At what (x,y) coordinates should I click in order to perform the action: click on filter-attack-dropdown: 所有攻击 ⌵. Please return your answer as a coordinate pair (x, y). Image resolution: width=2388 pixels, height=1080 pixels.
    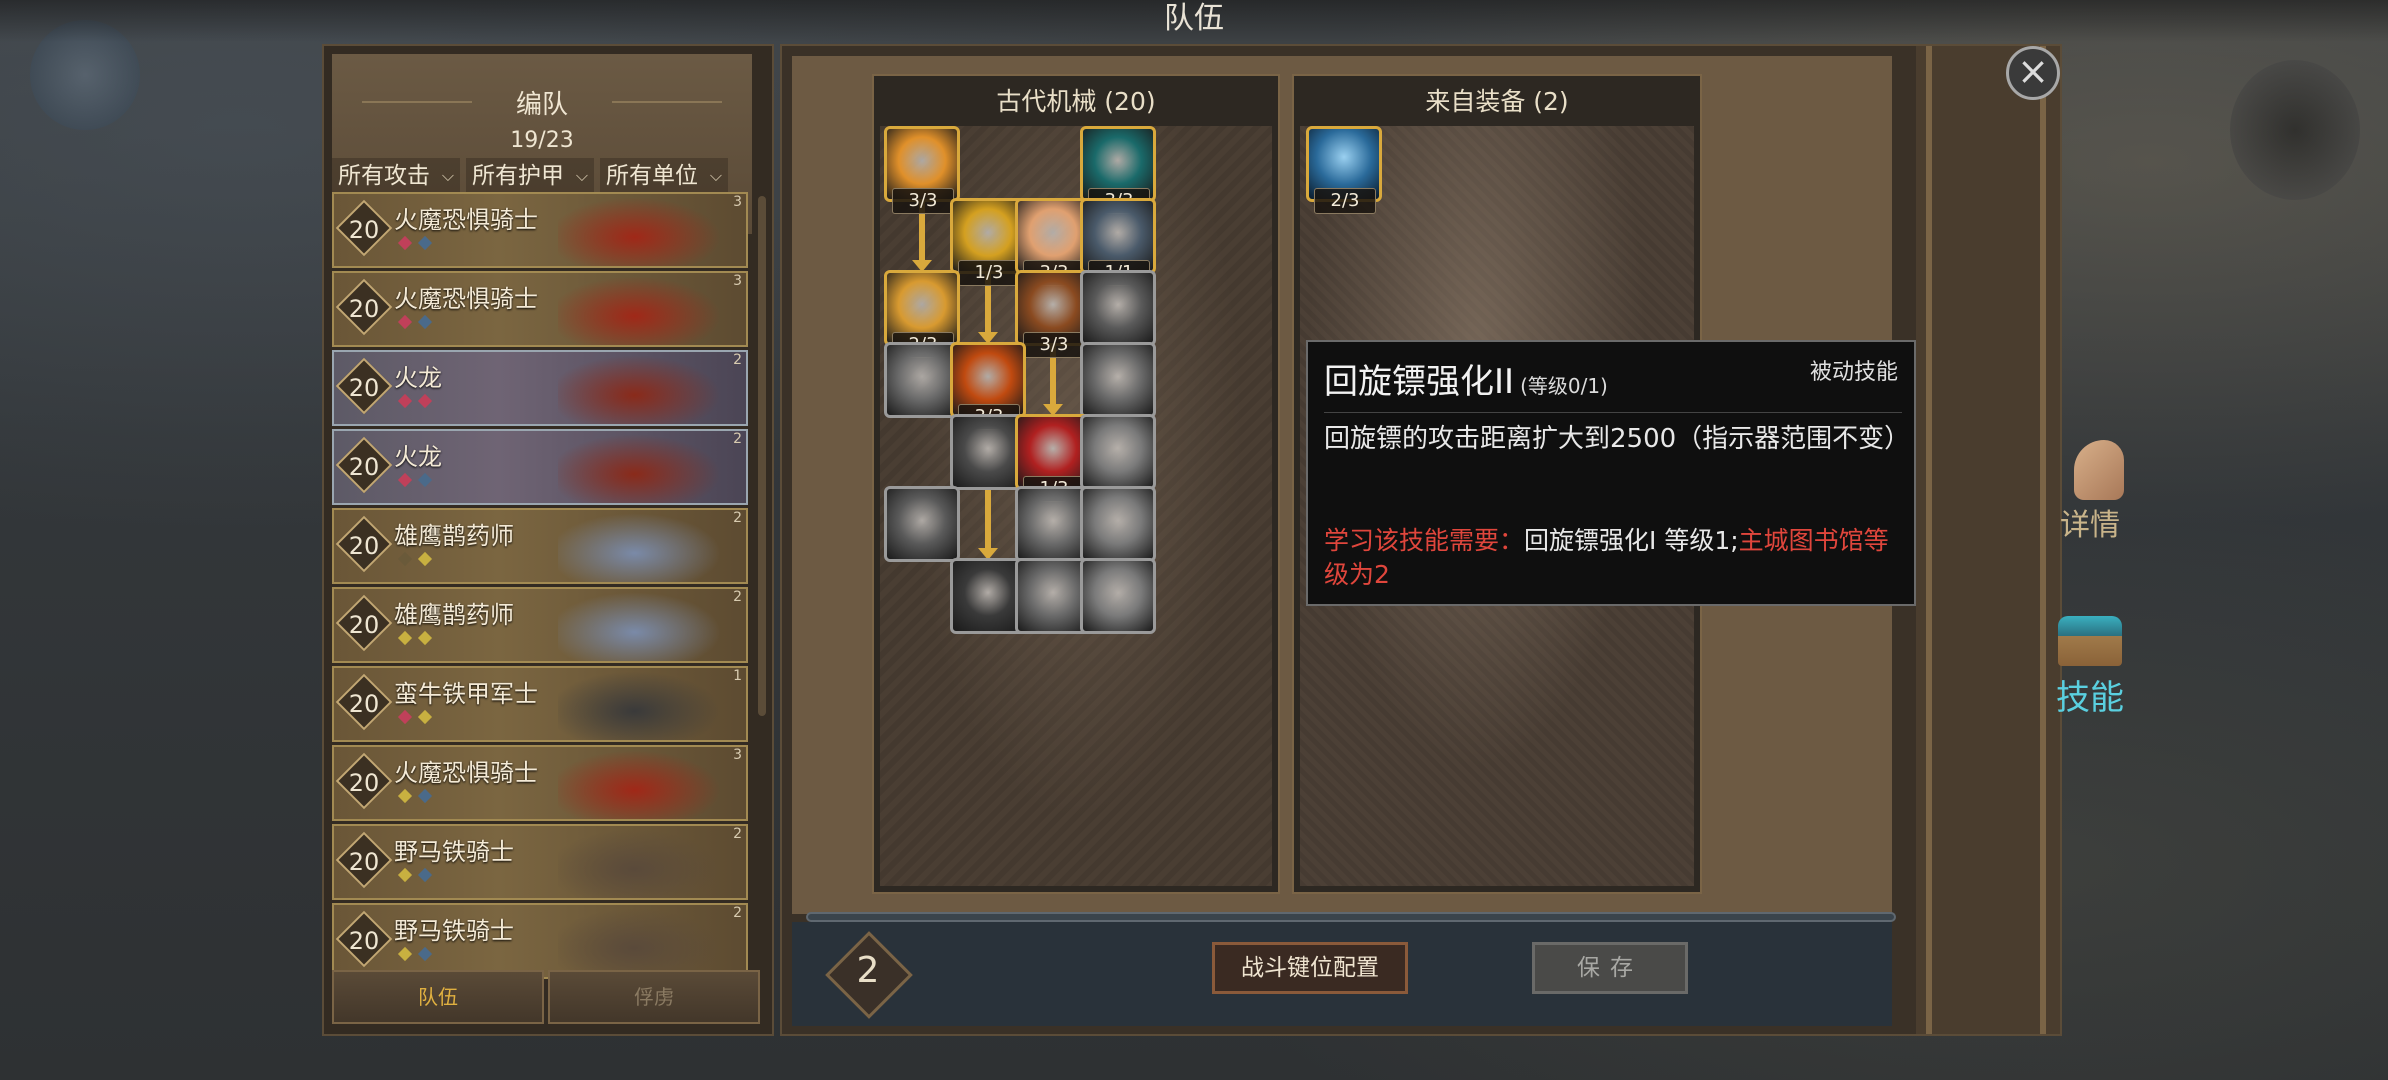
    Looking at the image, I should click on (396, 176).